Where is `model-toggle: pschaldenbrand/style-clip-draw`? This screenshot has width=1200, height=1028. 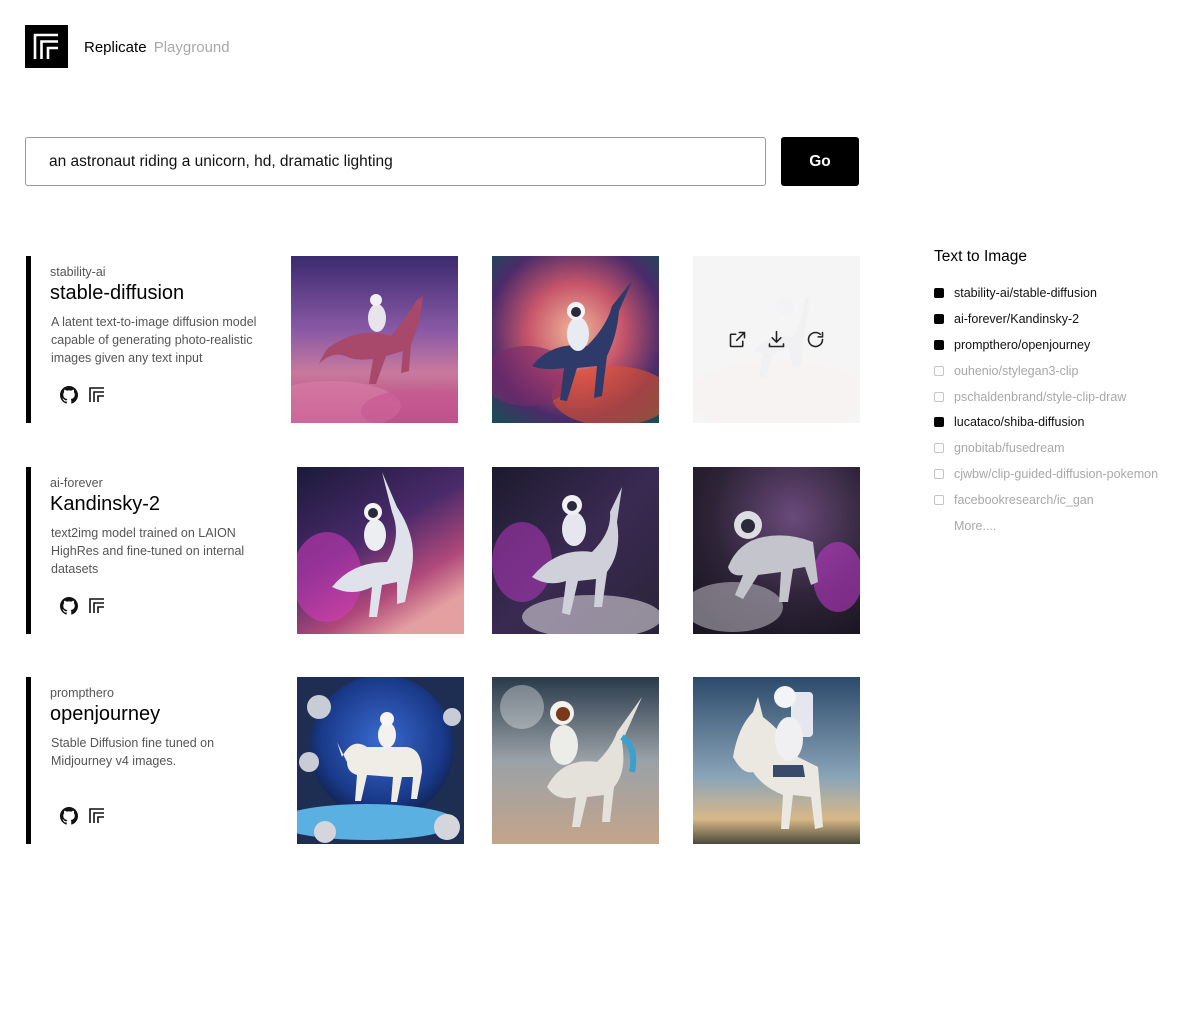 model-toggle: pschaldenbrand/style-clip-draw is located at coordinates (1064, 397).